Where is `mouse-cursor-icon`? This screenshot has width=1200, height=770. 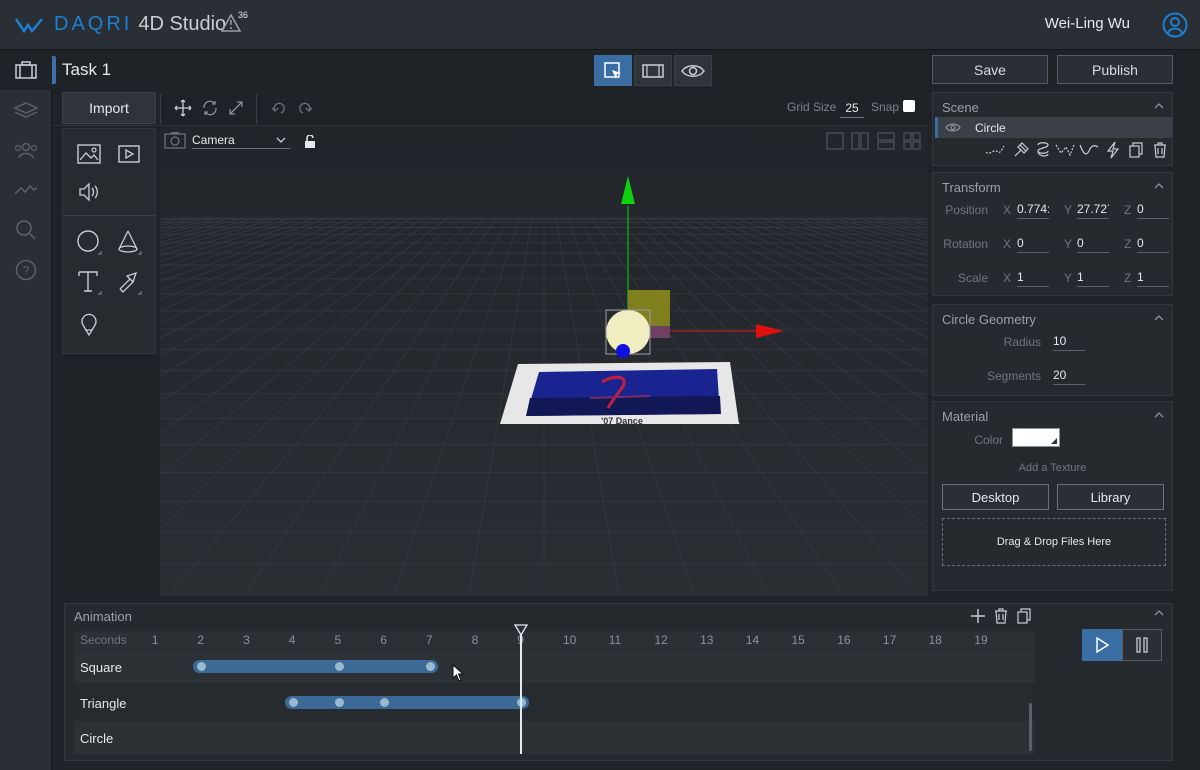
mouse-cursor-icon is located at coordinates (459, 673).